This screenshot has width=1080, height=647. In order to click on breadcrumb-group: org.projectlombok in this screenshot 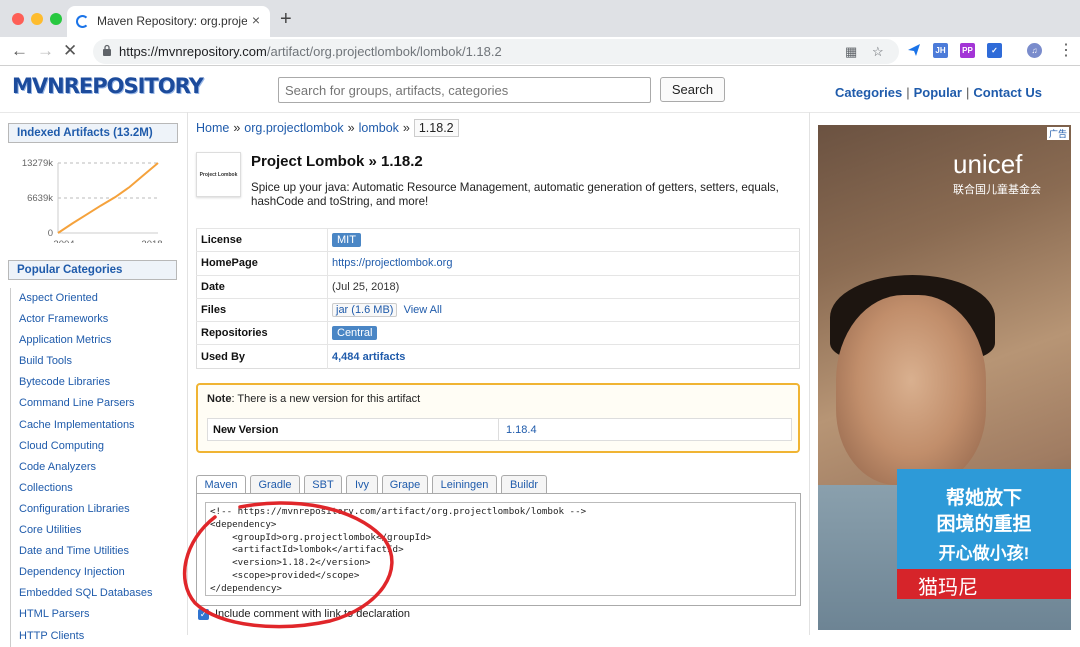, I will do `click(293, 128)`.